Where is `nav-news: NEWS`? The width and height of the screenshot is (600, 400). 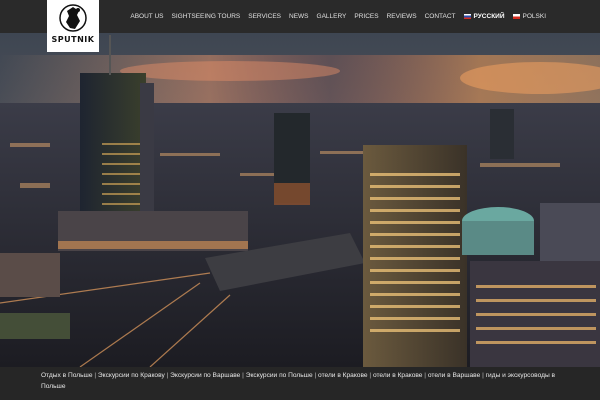 nav-news: NEWS is located at coordinates (299, 16).